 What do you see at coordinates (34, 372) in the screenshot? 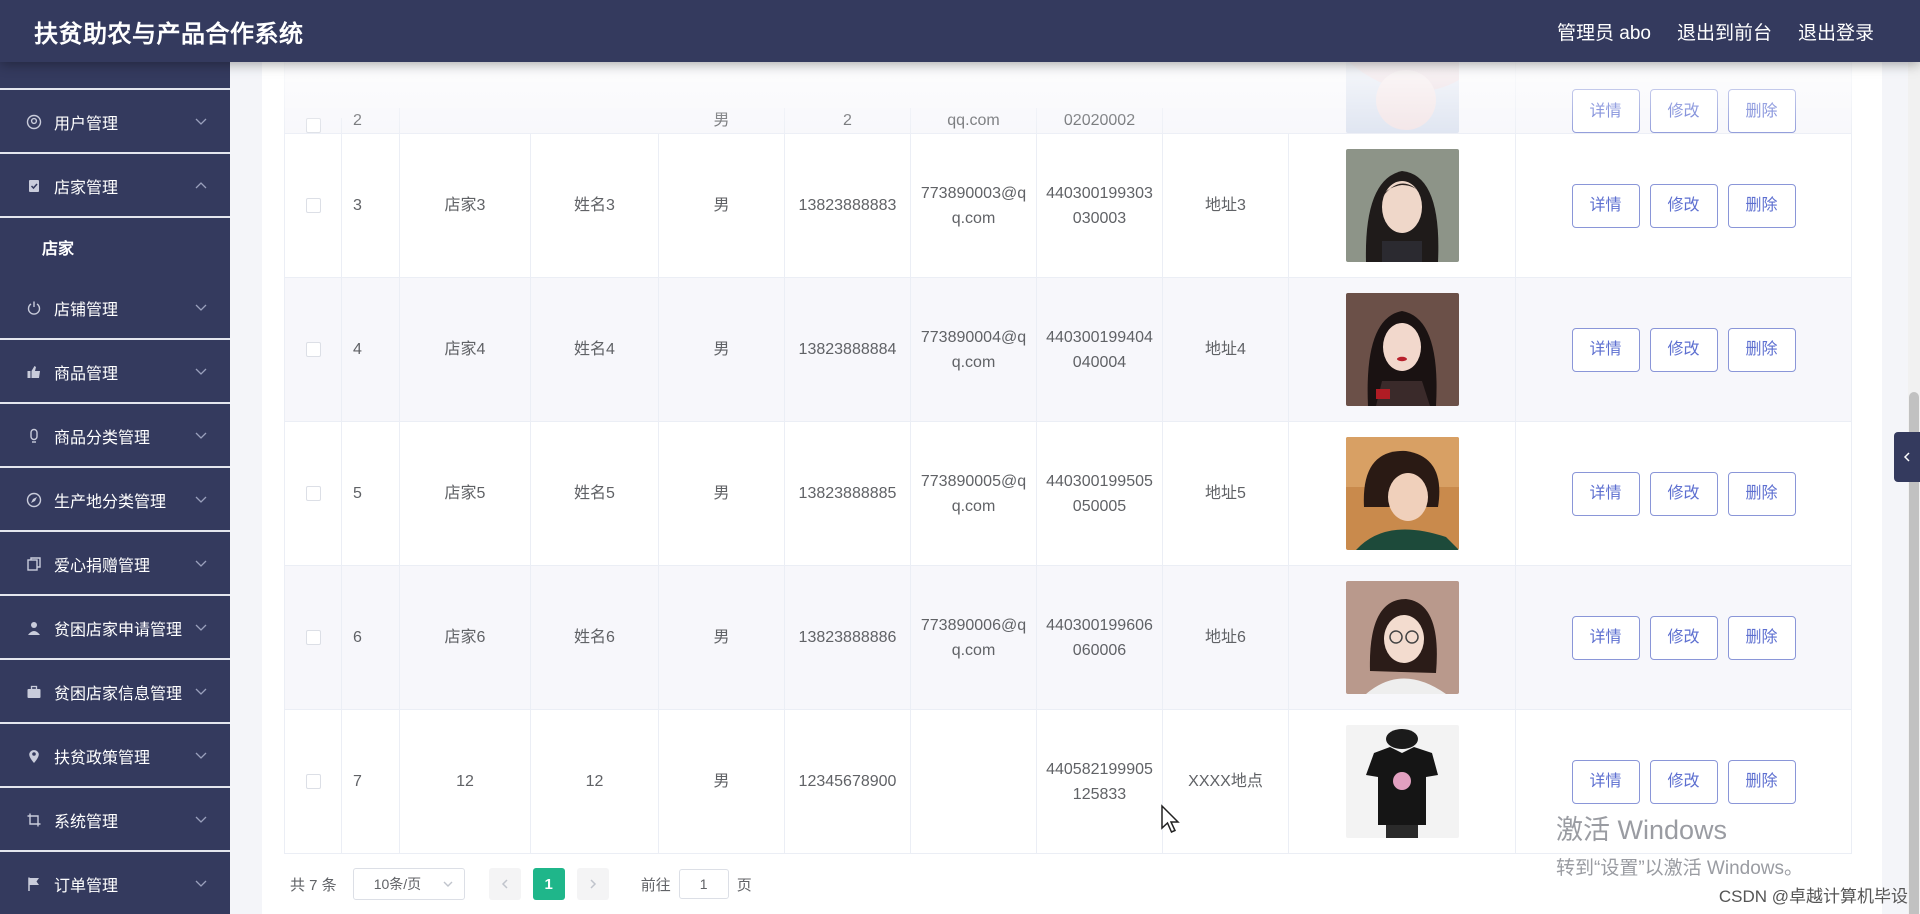
I see `thumb-icon` at bounding box center [34, 372].